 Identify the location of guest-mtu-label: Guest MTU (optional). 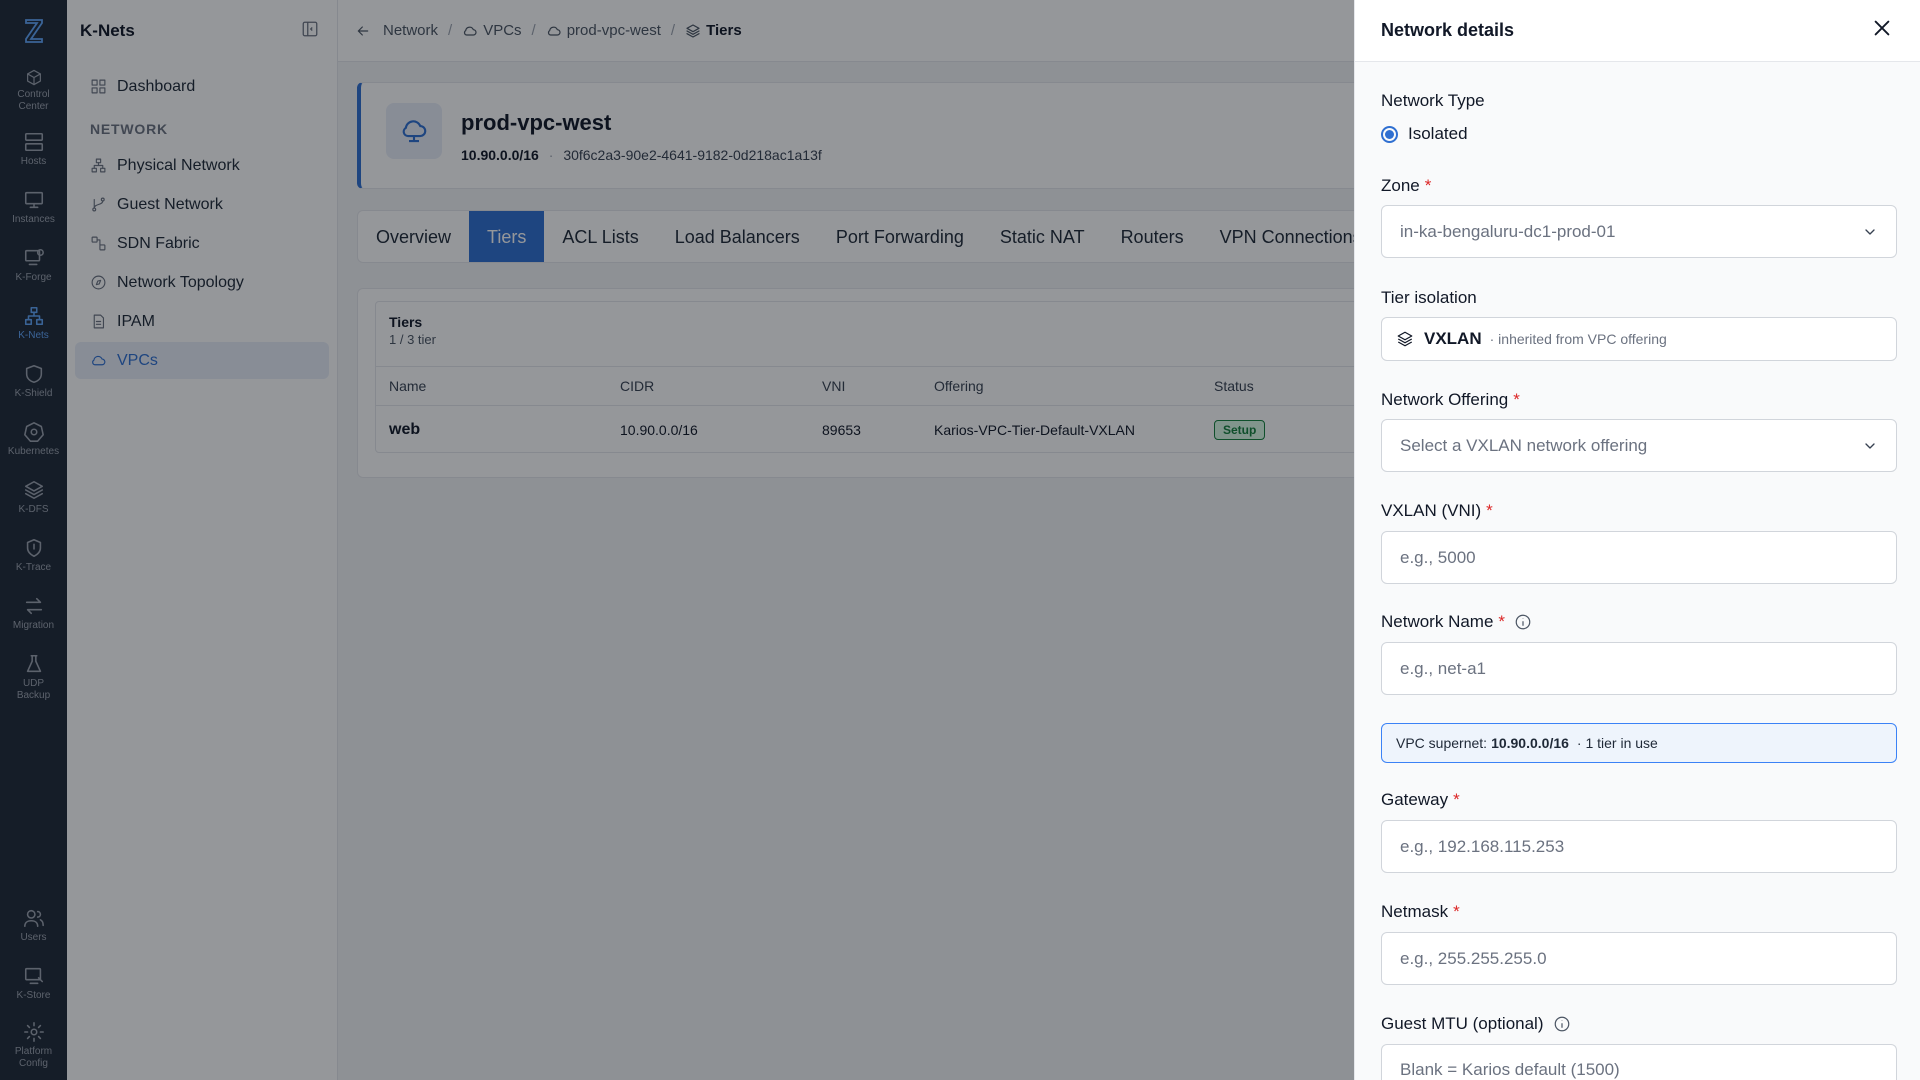
(1476, 1024).